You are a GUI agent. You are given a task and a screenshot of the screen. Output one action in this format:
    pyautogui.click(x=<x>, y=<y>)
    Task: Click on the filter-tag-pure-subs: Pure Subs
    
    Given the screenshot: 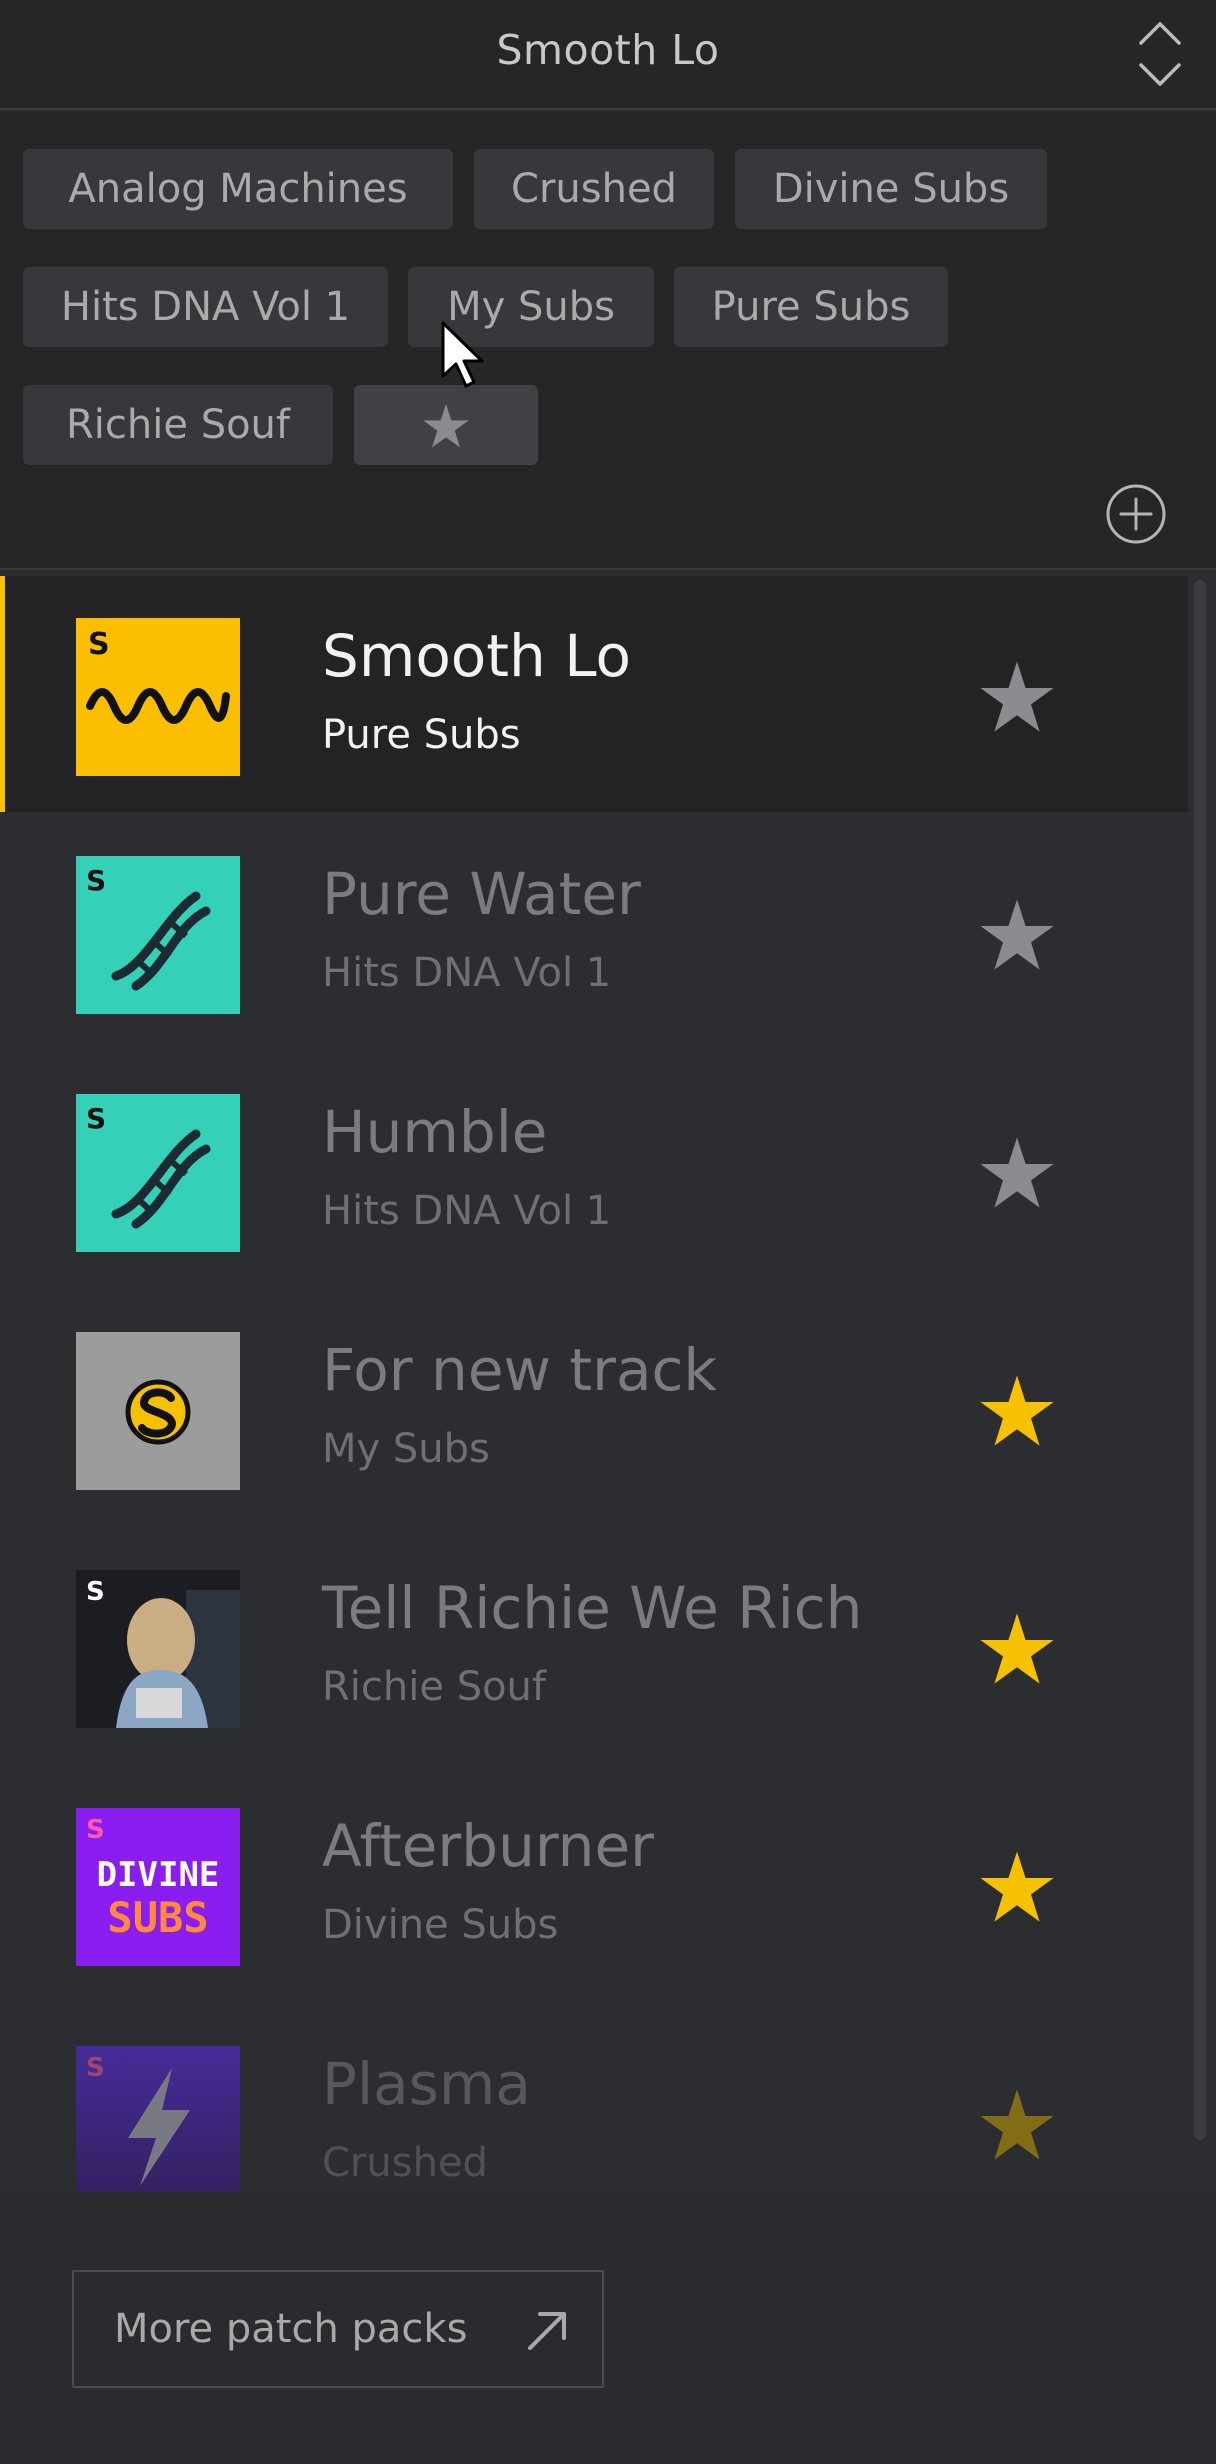 What is the action you would take?
    pyautogui.click(x=811, y=307)
    